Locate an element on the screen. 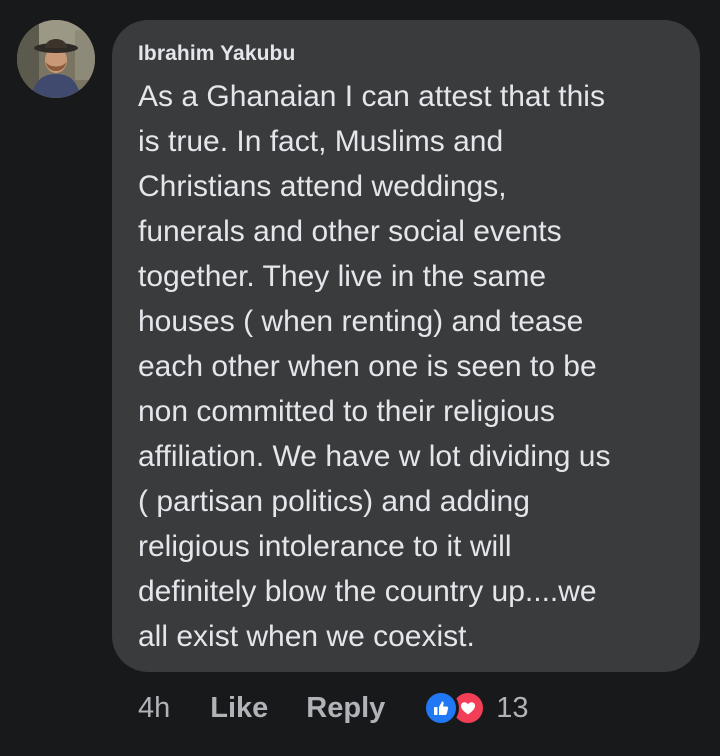 The image size is (720, 756). comment-actions: 4h Like Reply 13 is located at coordinates (333, 708).